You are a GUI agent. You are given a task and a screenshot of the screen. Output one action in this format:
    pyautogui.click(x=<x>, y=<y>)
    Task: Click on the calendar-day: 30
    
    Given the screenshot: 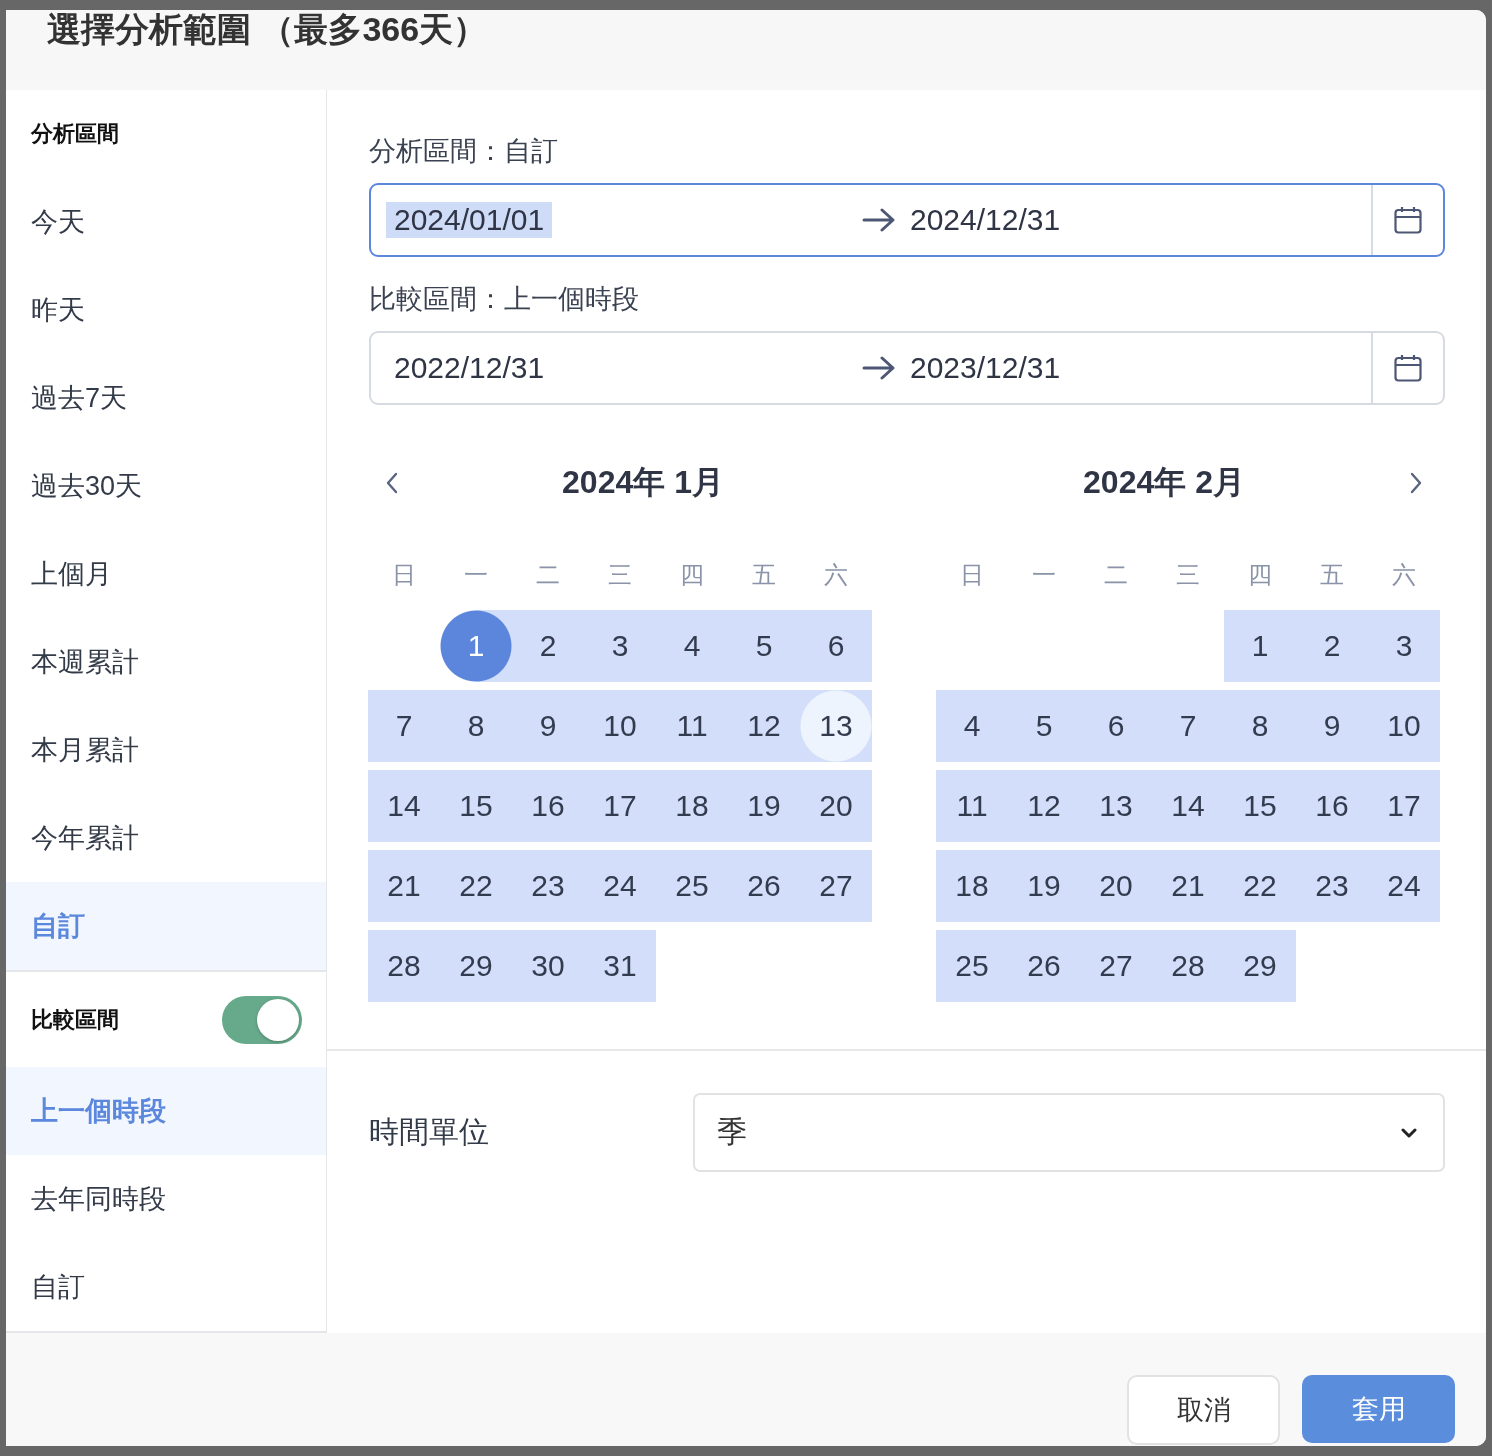 What is the action you would take?
    pyautogui.click(x=548, y=966)
    